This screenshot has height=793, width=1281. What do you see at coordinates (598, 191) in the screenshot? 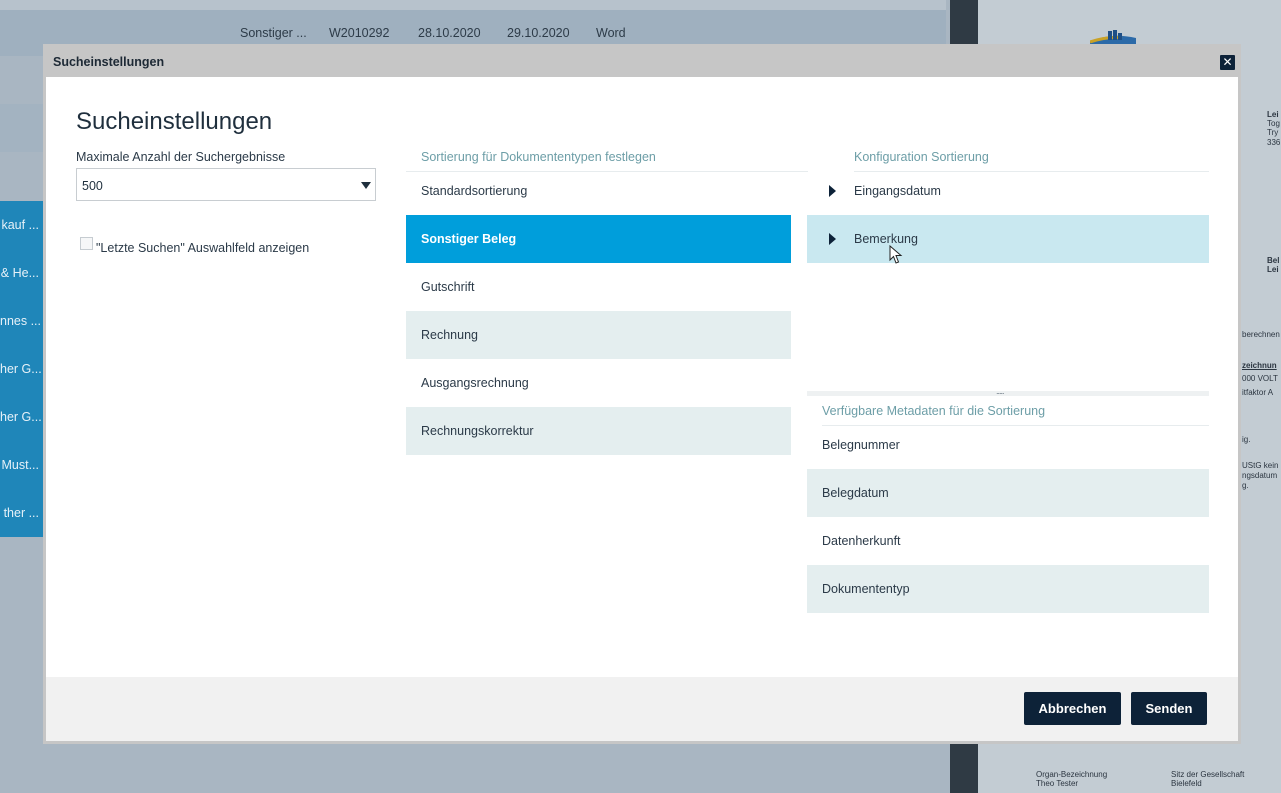
I see `doc-type-item: Standardsortierung` at bounding box center [598, 191].